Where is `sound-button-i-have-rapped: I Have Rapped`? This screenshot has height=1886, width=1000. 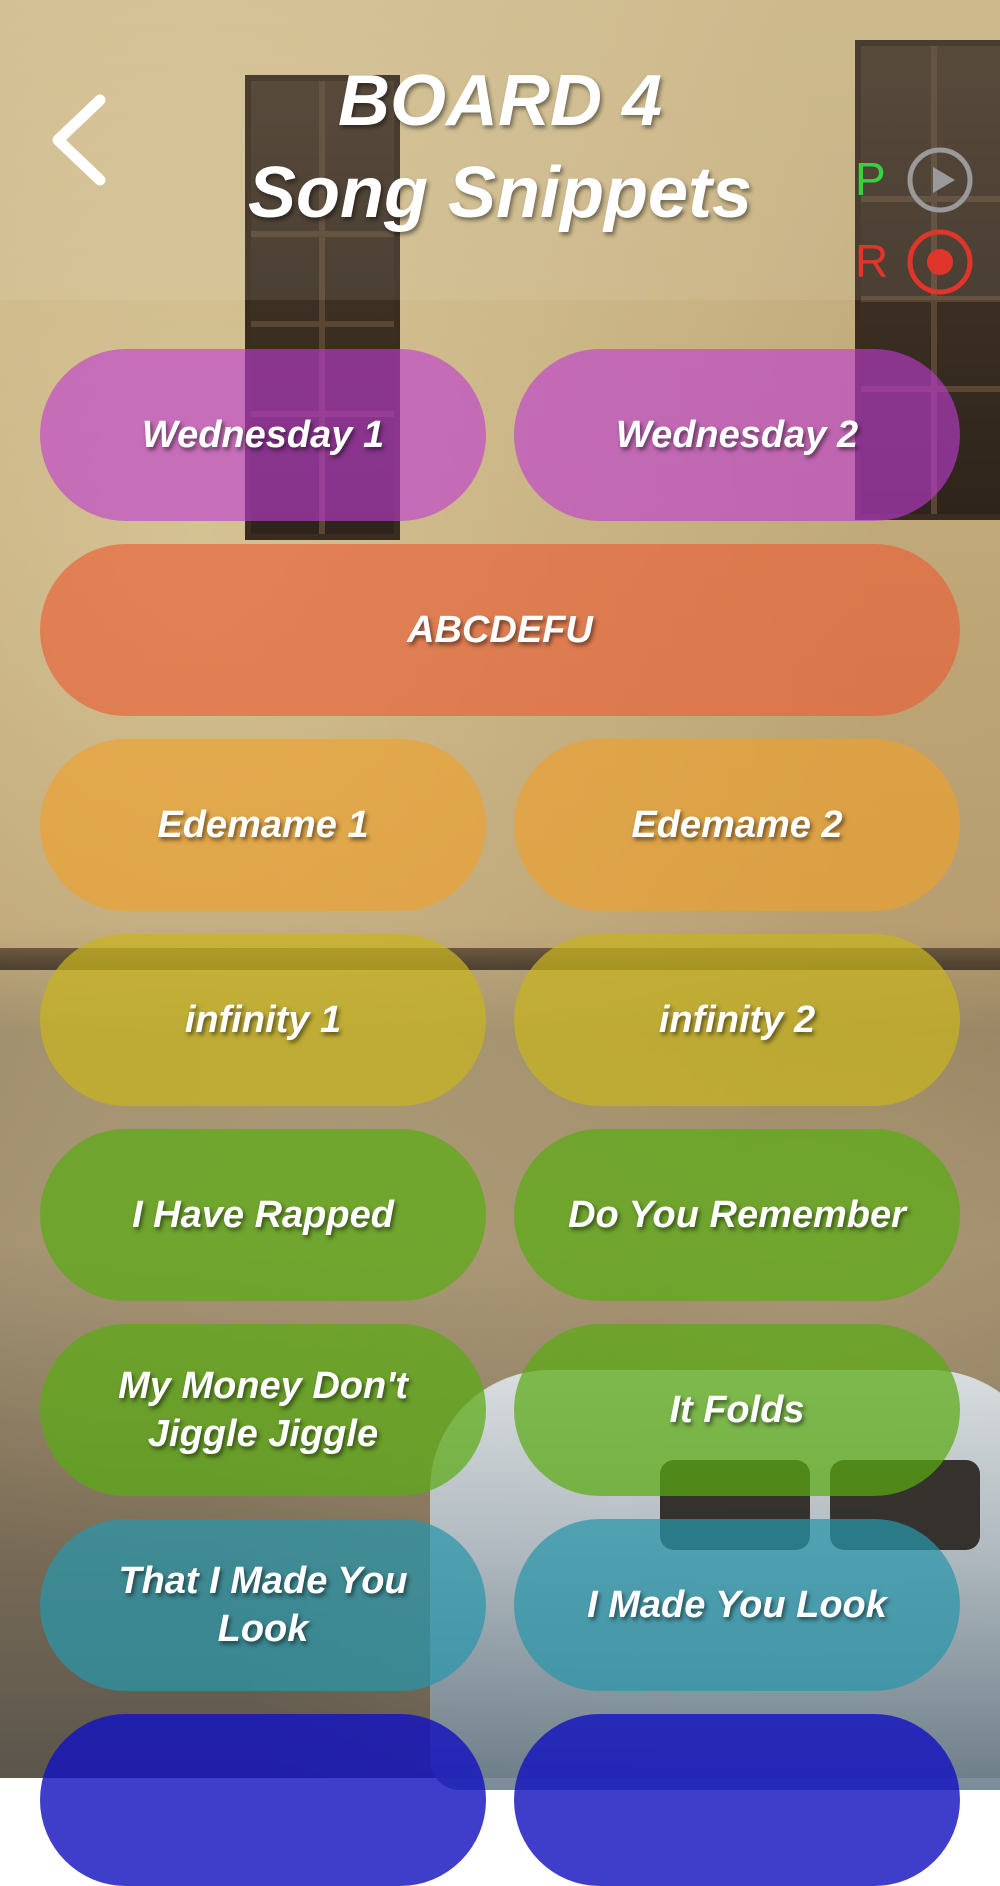 sound-button-i-have-rapped: I Have Rapped is located at coordinates (263, 1215).